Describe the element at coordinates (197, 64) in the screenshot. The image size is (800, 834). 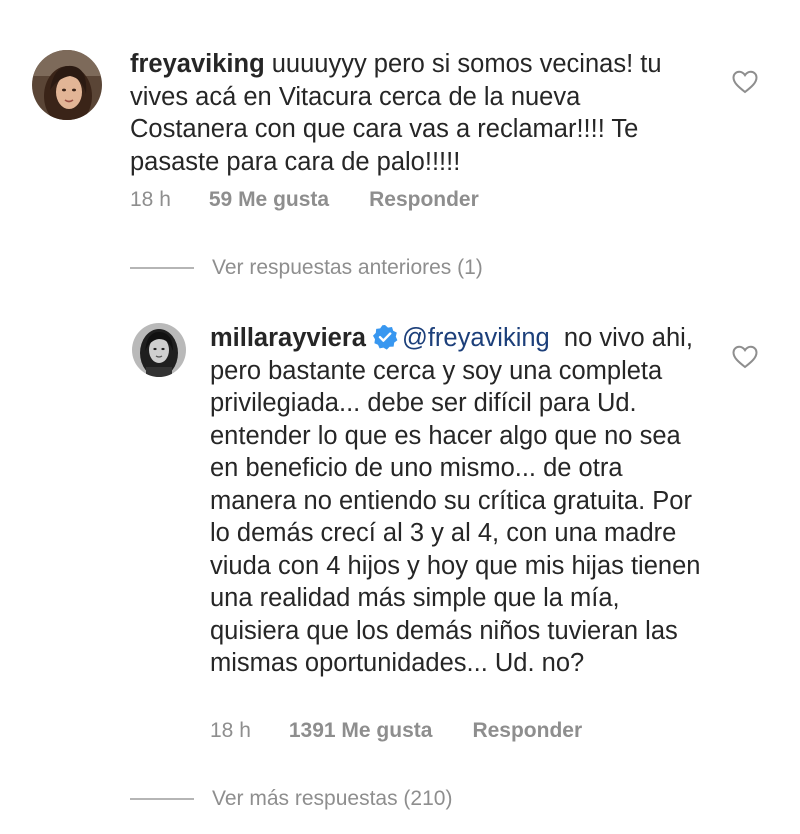
I see `comment-username: freyaviking` at that location.